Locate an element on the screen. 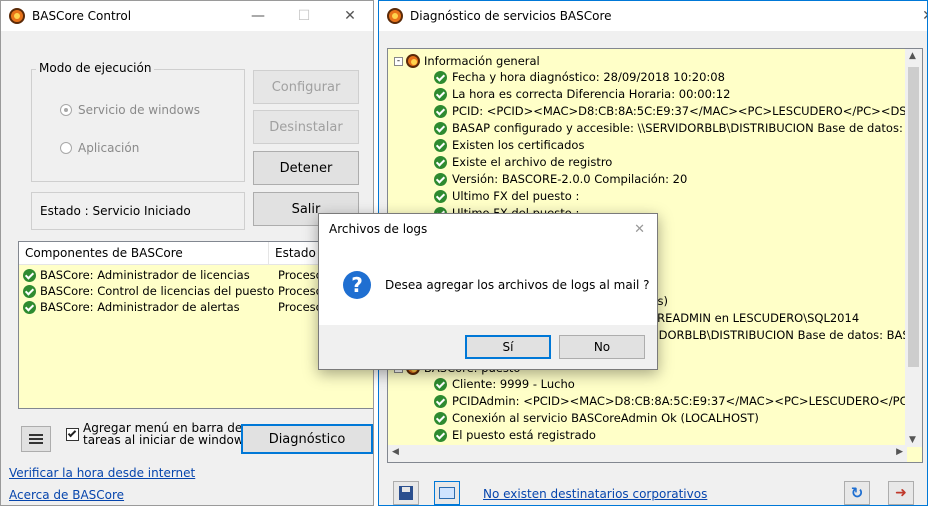 Image resolution: width=928 pixels, height=506 pixels. tree-item-text: Cliente: 9999 - Lucho is located at coordinates (513, 384).